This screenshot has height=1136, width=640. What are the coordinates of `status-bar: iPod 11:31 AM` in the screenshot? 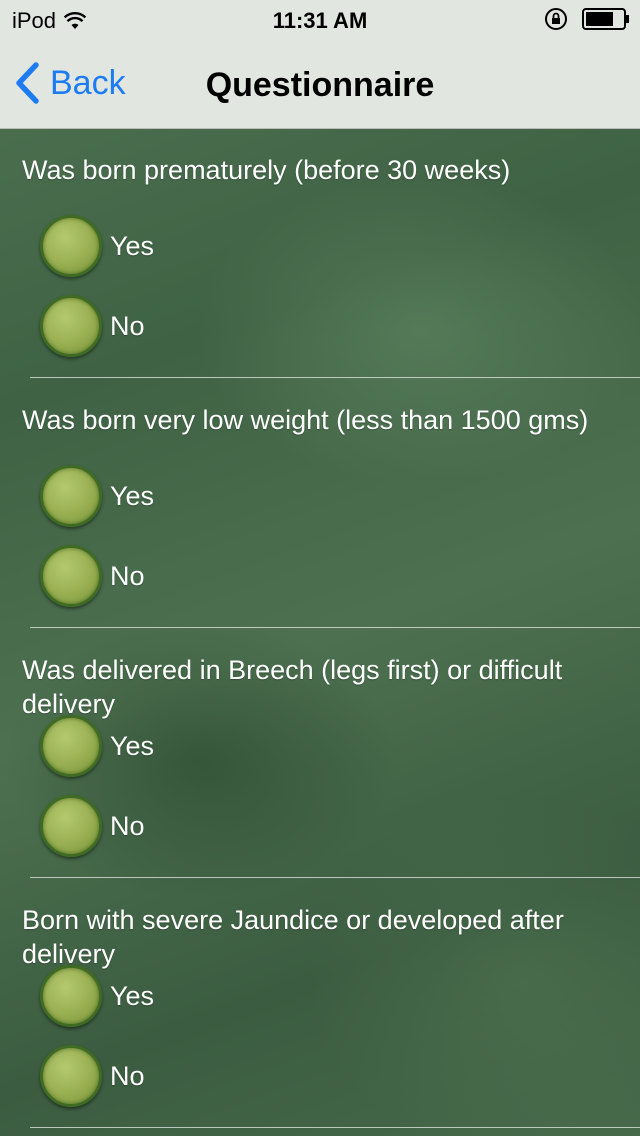 It's located at (320, 20).